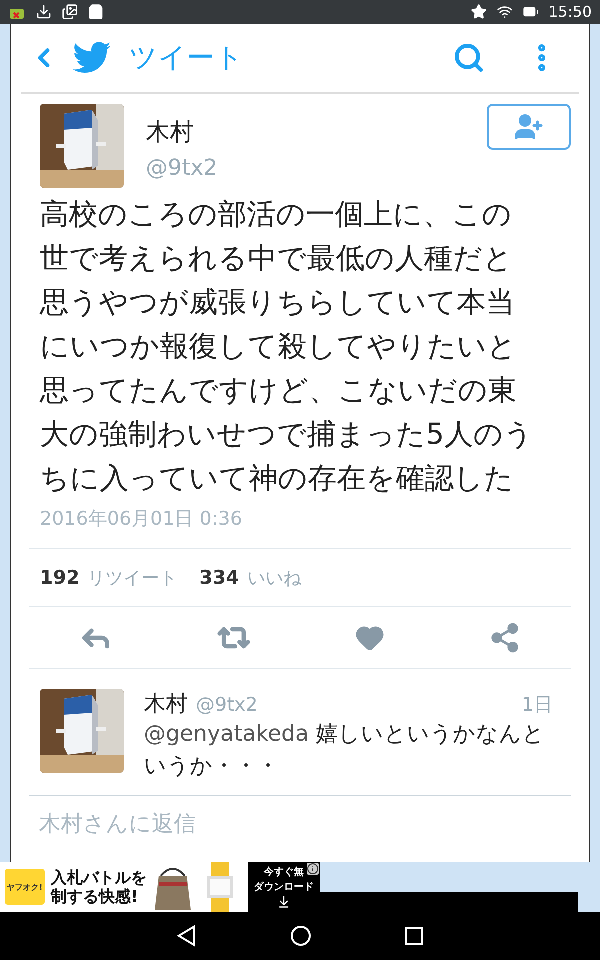 This screenshot has height=960, width=600. I want to click on reply-time: 1日, so click(537, 705).